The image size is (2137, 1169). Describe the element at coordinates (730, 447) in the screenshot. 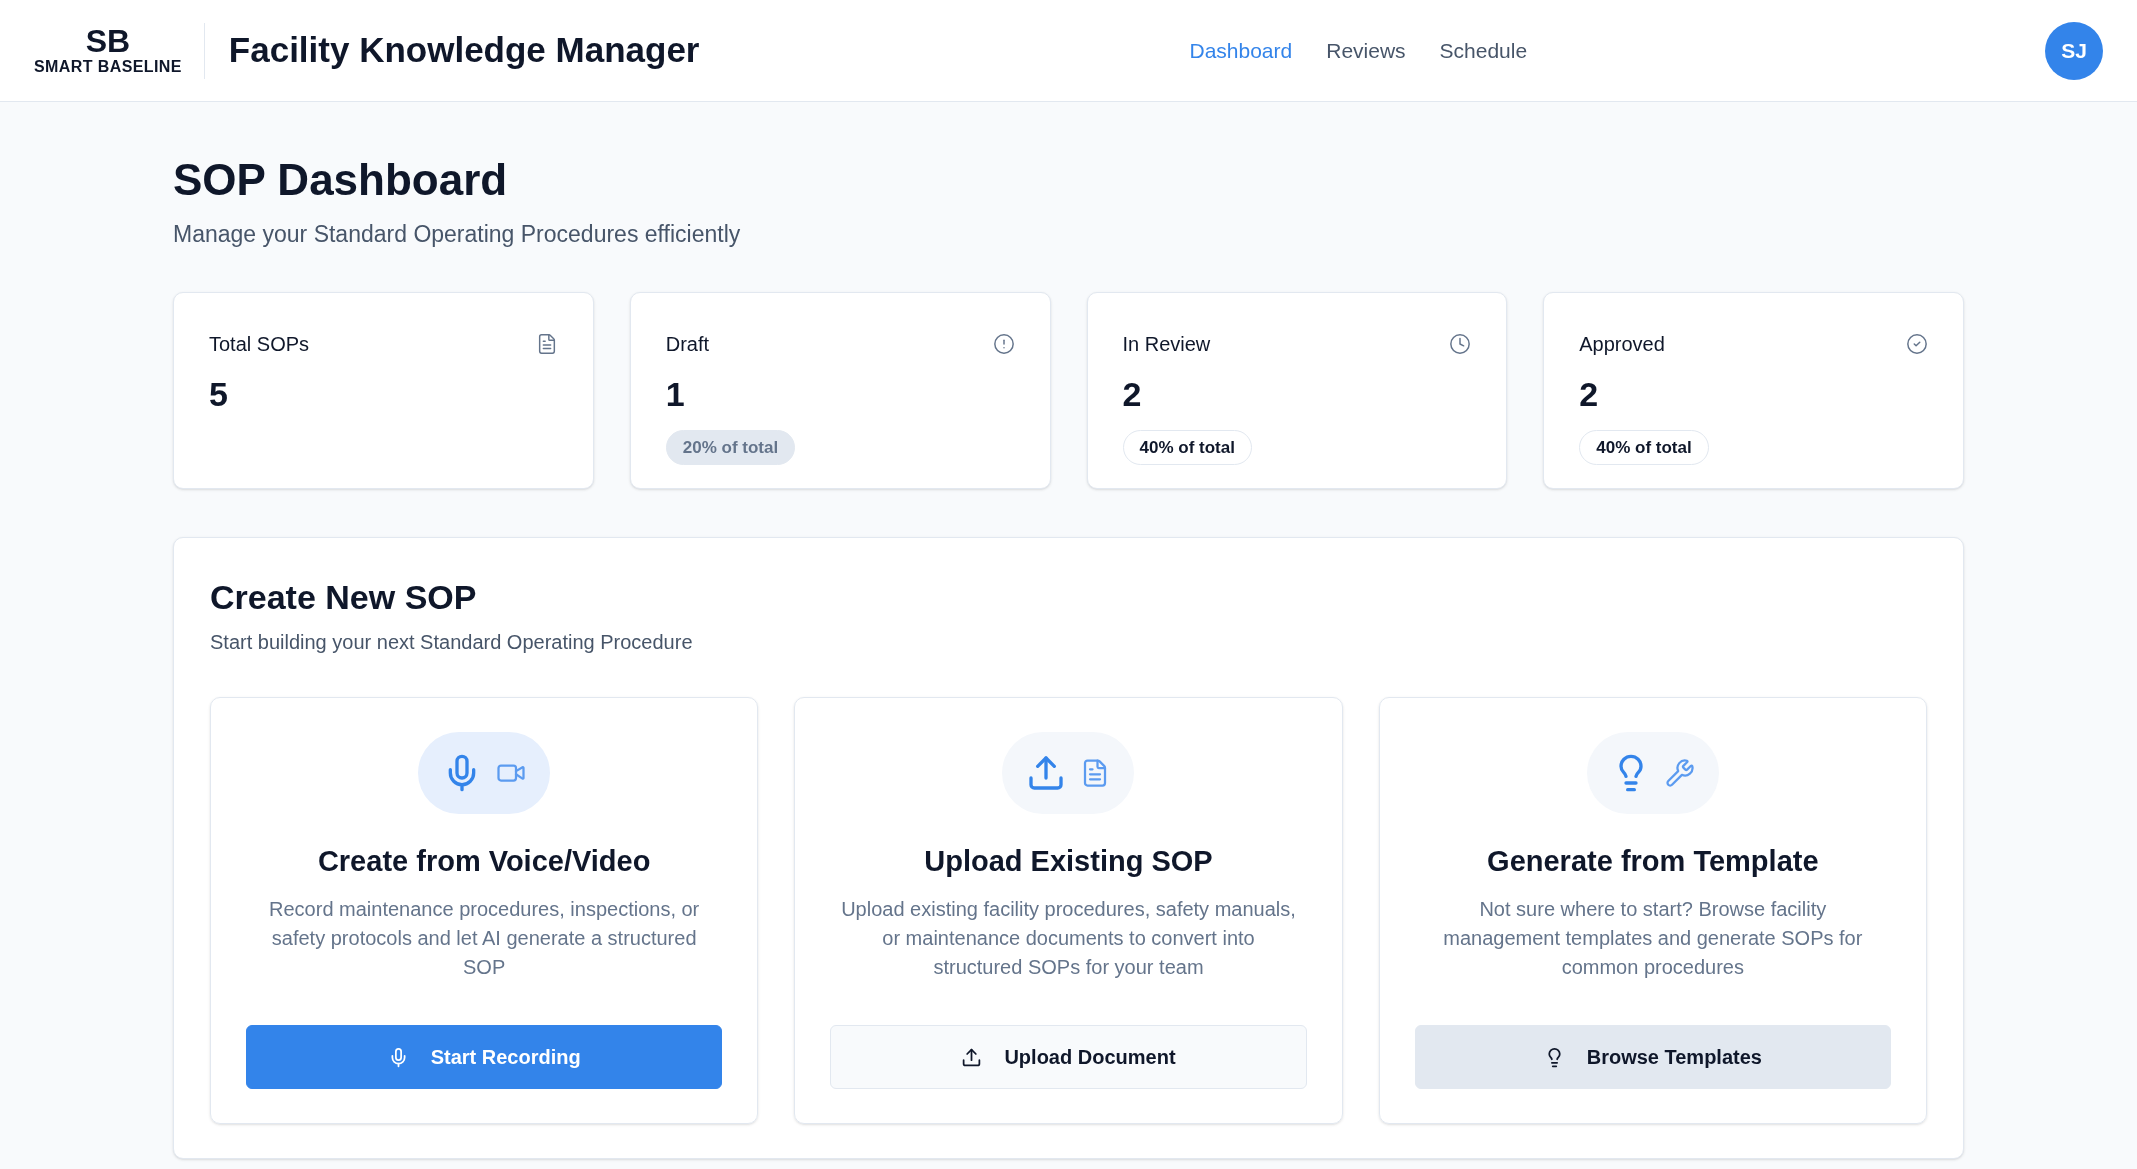

I see `percent-badge: 20% of total` at that location.